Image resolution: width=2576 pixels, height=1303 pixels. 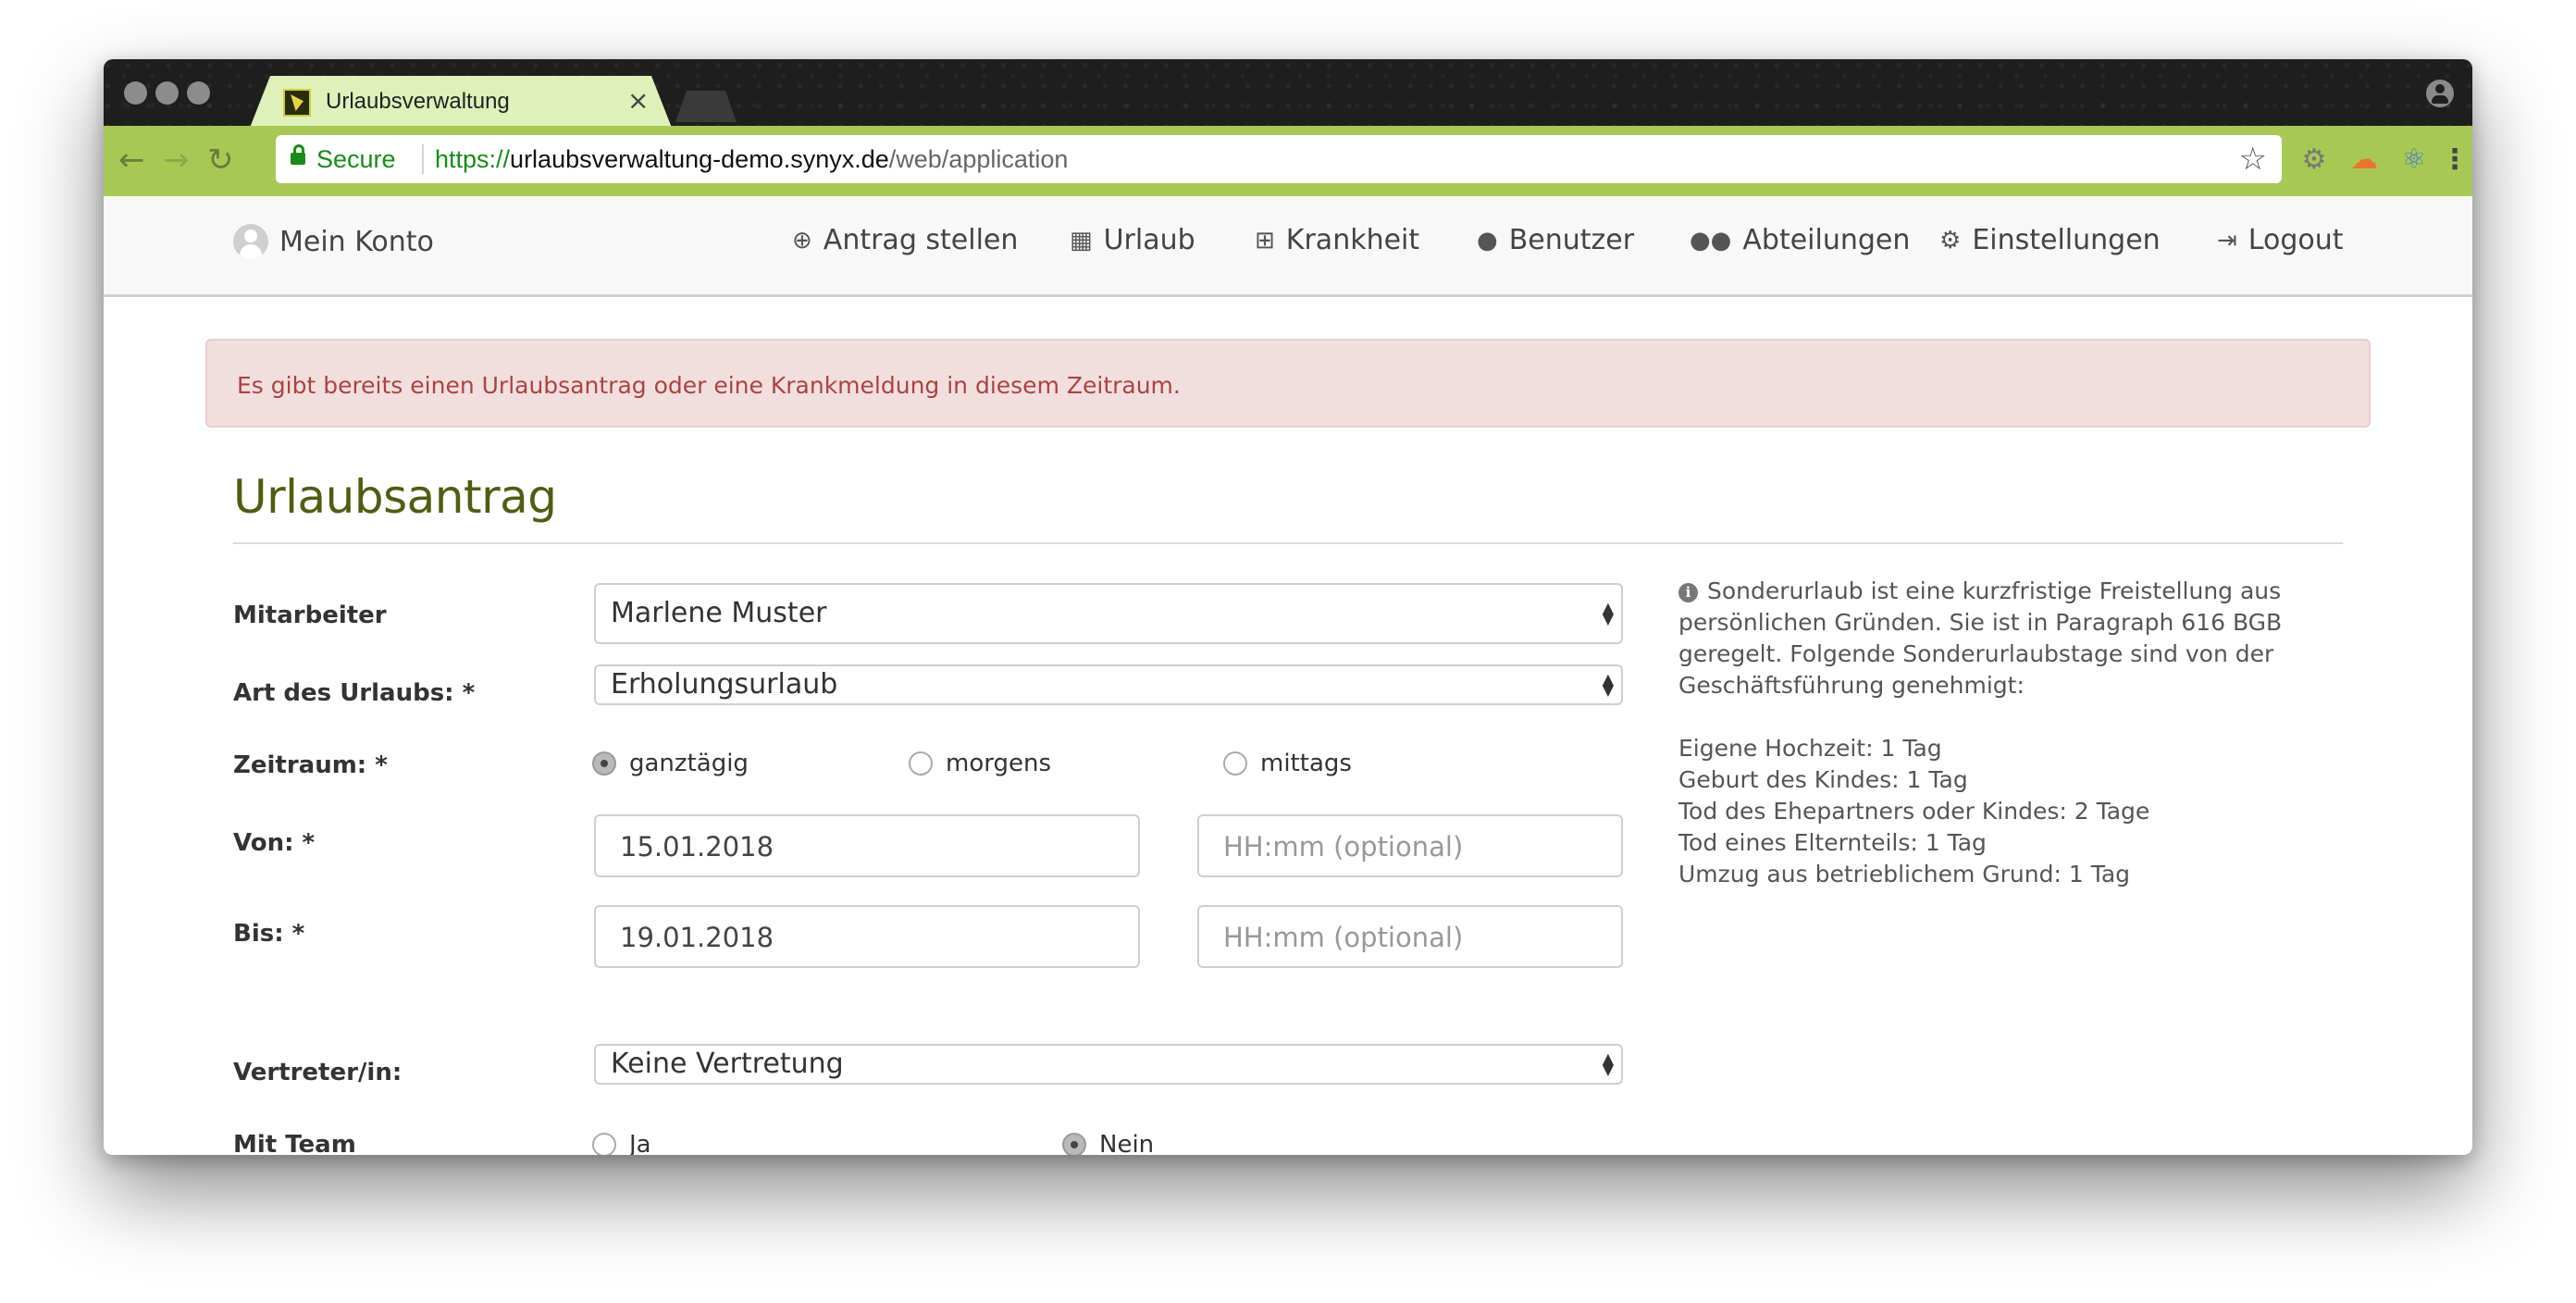 I want to click on sign-out-icon: ⇥, so click(x=2227, y=240).